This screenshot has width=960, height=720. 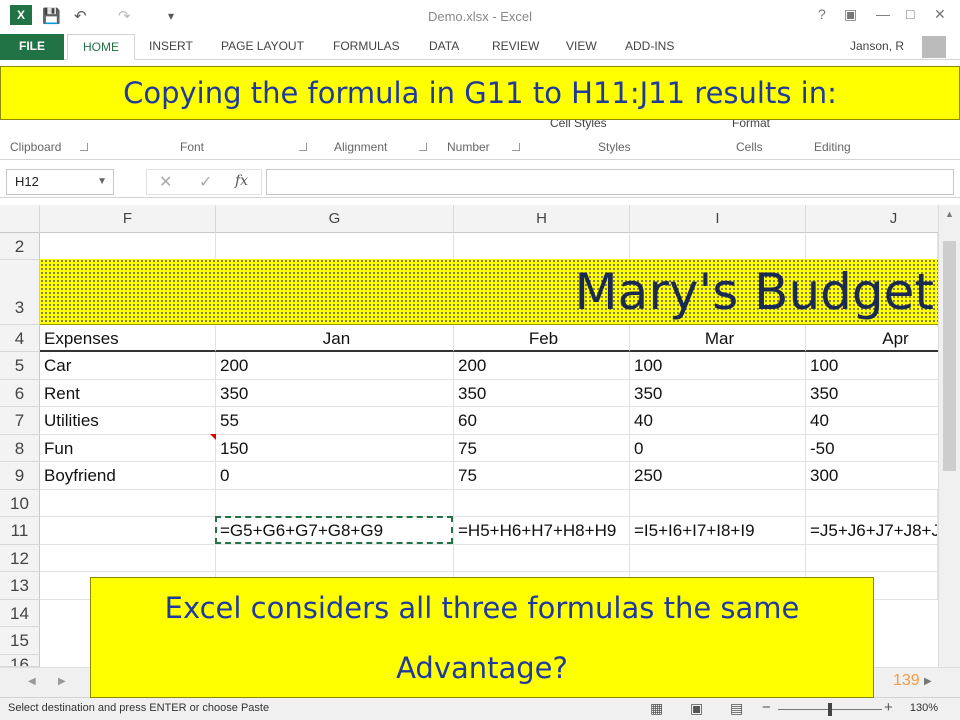 What do you see at coordinates (128, 448) in the screenshot?
I see `data-cell: Fun` at bounding box center [128, 448].